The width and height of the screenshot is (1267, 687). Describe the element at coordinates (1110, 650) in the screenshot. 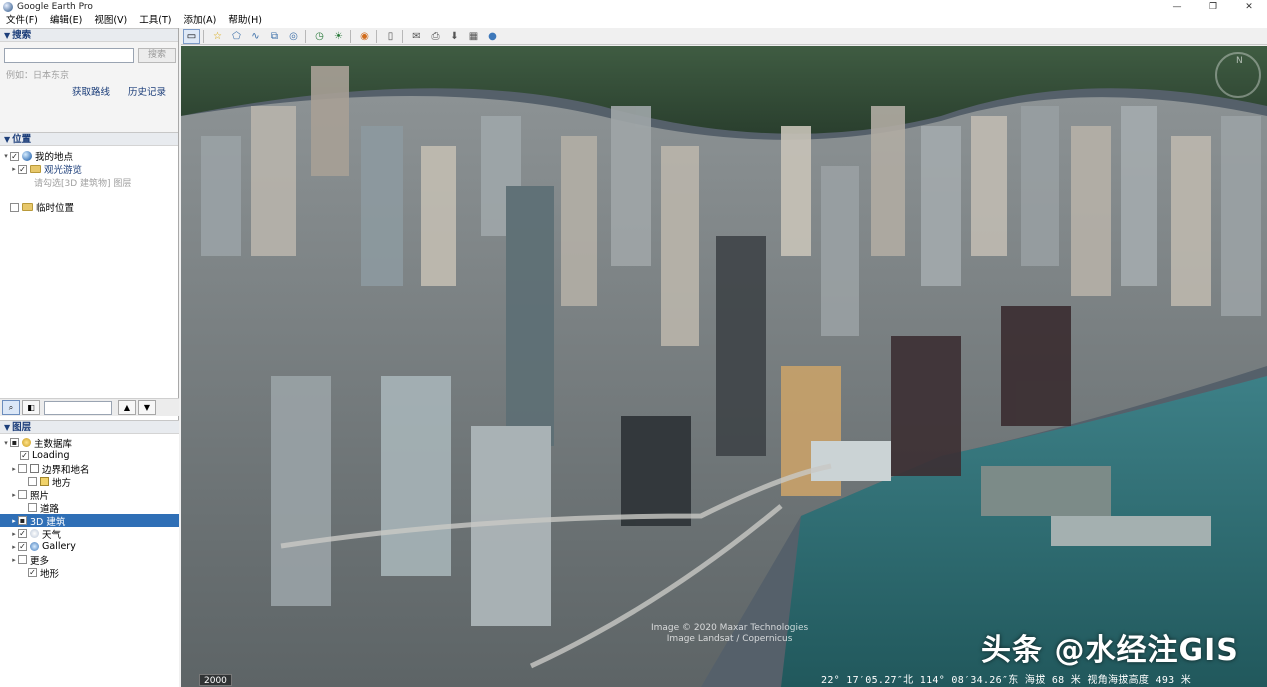

I see `watermark: 头条 @水经注GIS` at that location.